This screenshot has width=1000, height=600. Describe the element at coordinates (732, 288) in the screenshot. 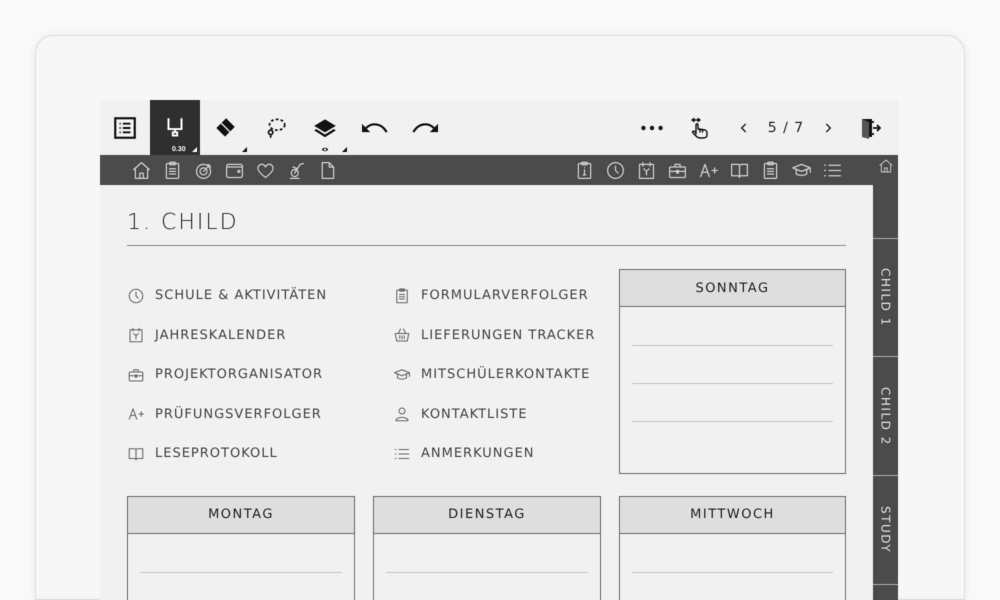

I see `day-header: SONNTAG` at that location.